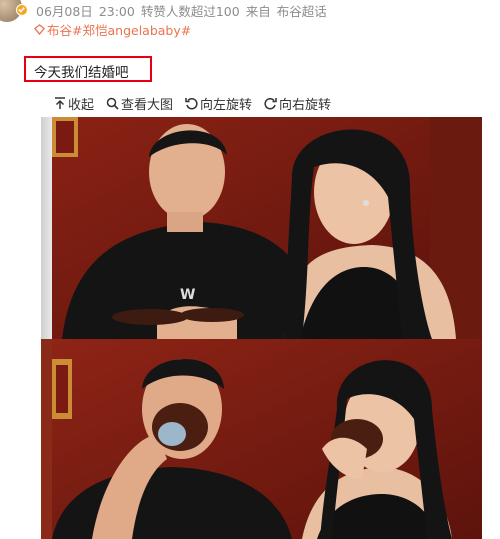  I want to click on rotate-left-button: 向左旋转, so click(218, 103).